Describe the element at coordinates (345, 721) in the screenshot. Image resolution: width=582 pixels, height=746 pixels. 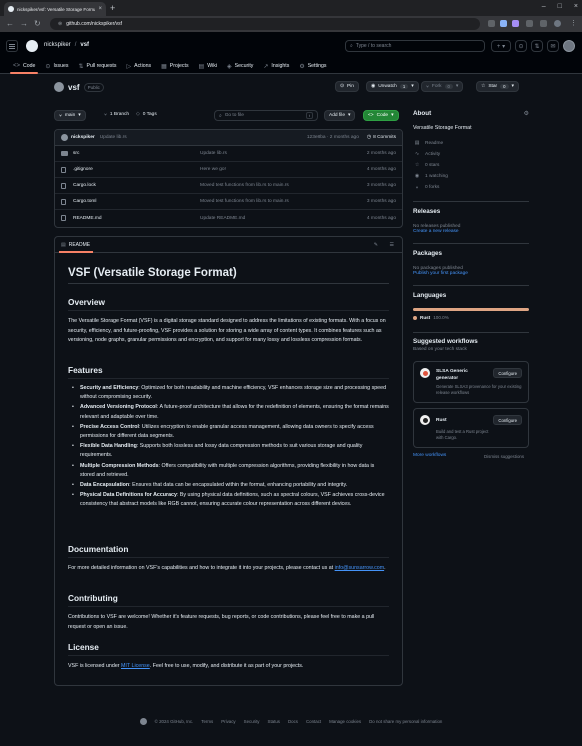
I see `footer-link: Manage cookies` at that location.